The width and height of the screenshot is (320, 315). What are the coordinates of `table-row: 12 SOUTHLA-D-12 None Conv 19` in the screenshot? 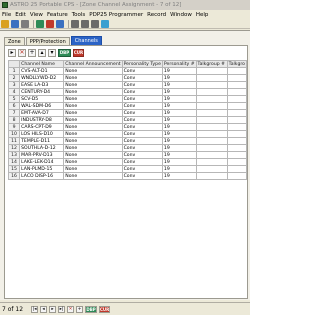 It's located at (127, 148).